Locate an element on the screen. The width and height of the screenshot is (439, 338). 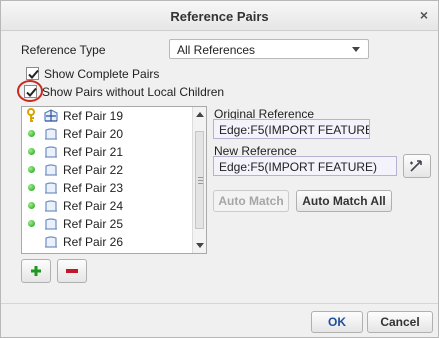
list-item: Ref Pair 23 is located at coordinates (108, 188).